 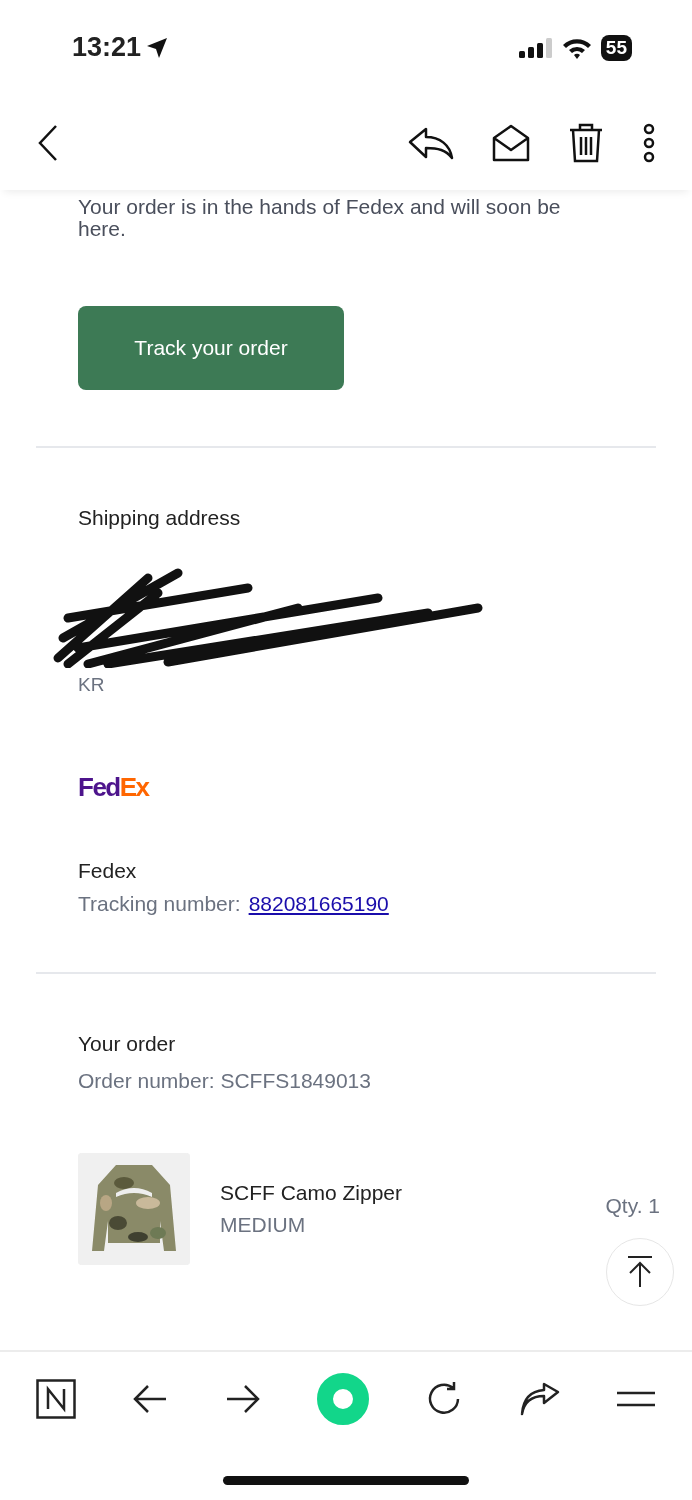 I want to click on arrow-up-icon, so click(x=640, y=1272).